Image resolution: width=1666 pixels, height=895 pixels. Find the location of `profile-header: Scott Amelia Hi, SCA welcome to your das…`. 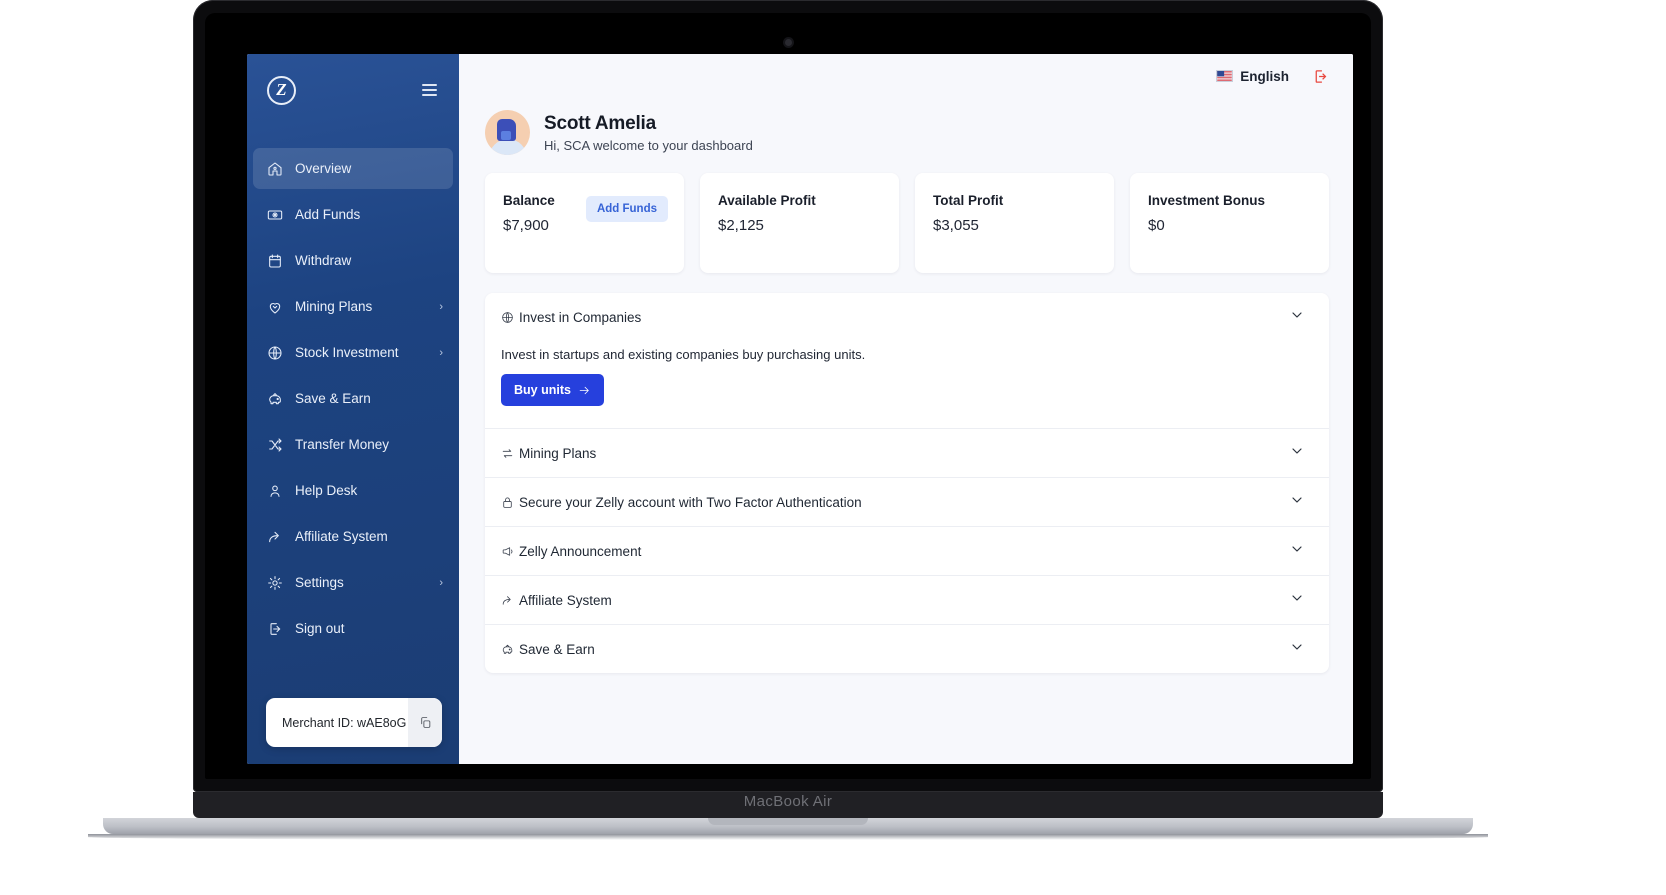

profile-header: Scott Amelia Hi, SCA welcome to your das… is located at coordinates (907, 135).